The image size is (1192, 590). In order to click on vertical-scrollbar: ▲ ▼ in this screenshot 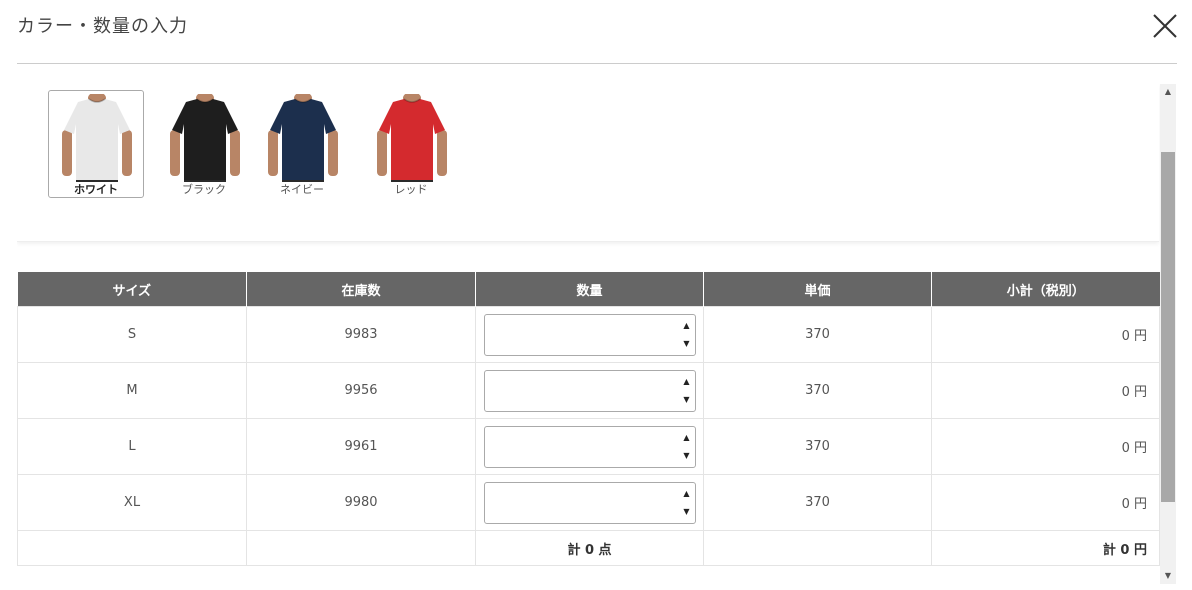, I will do `click(1168, 334)`.